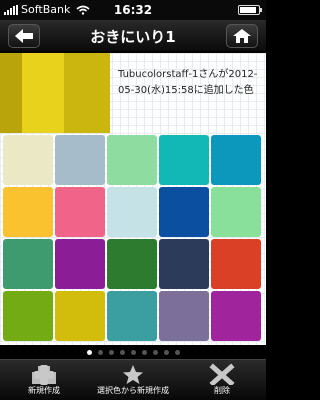 The width and height of the screenshot is (320, 400). What do you see at coordinates (222, 374) in the screenshot?
I see `delete-x-icon` at bounding box center [222, 374].